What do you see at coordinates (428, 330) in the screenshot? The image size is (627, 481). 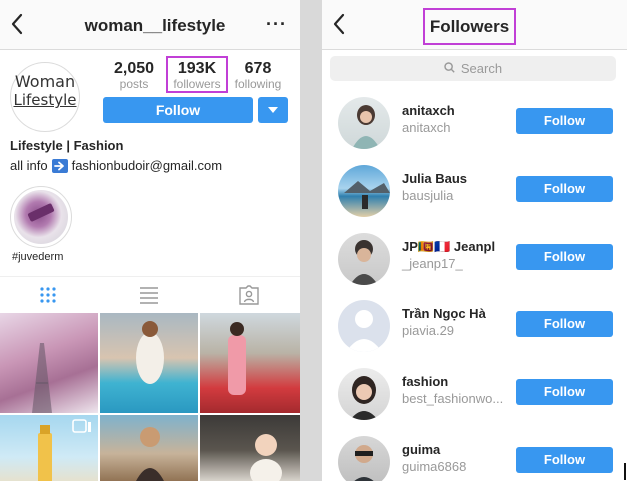 I see `follower-handle: piavia.29` at bounding box center [428, 330].